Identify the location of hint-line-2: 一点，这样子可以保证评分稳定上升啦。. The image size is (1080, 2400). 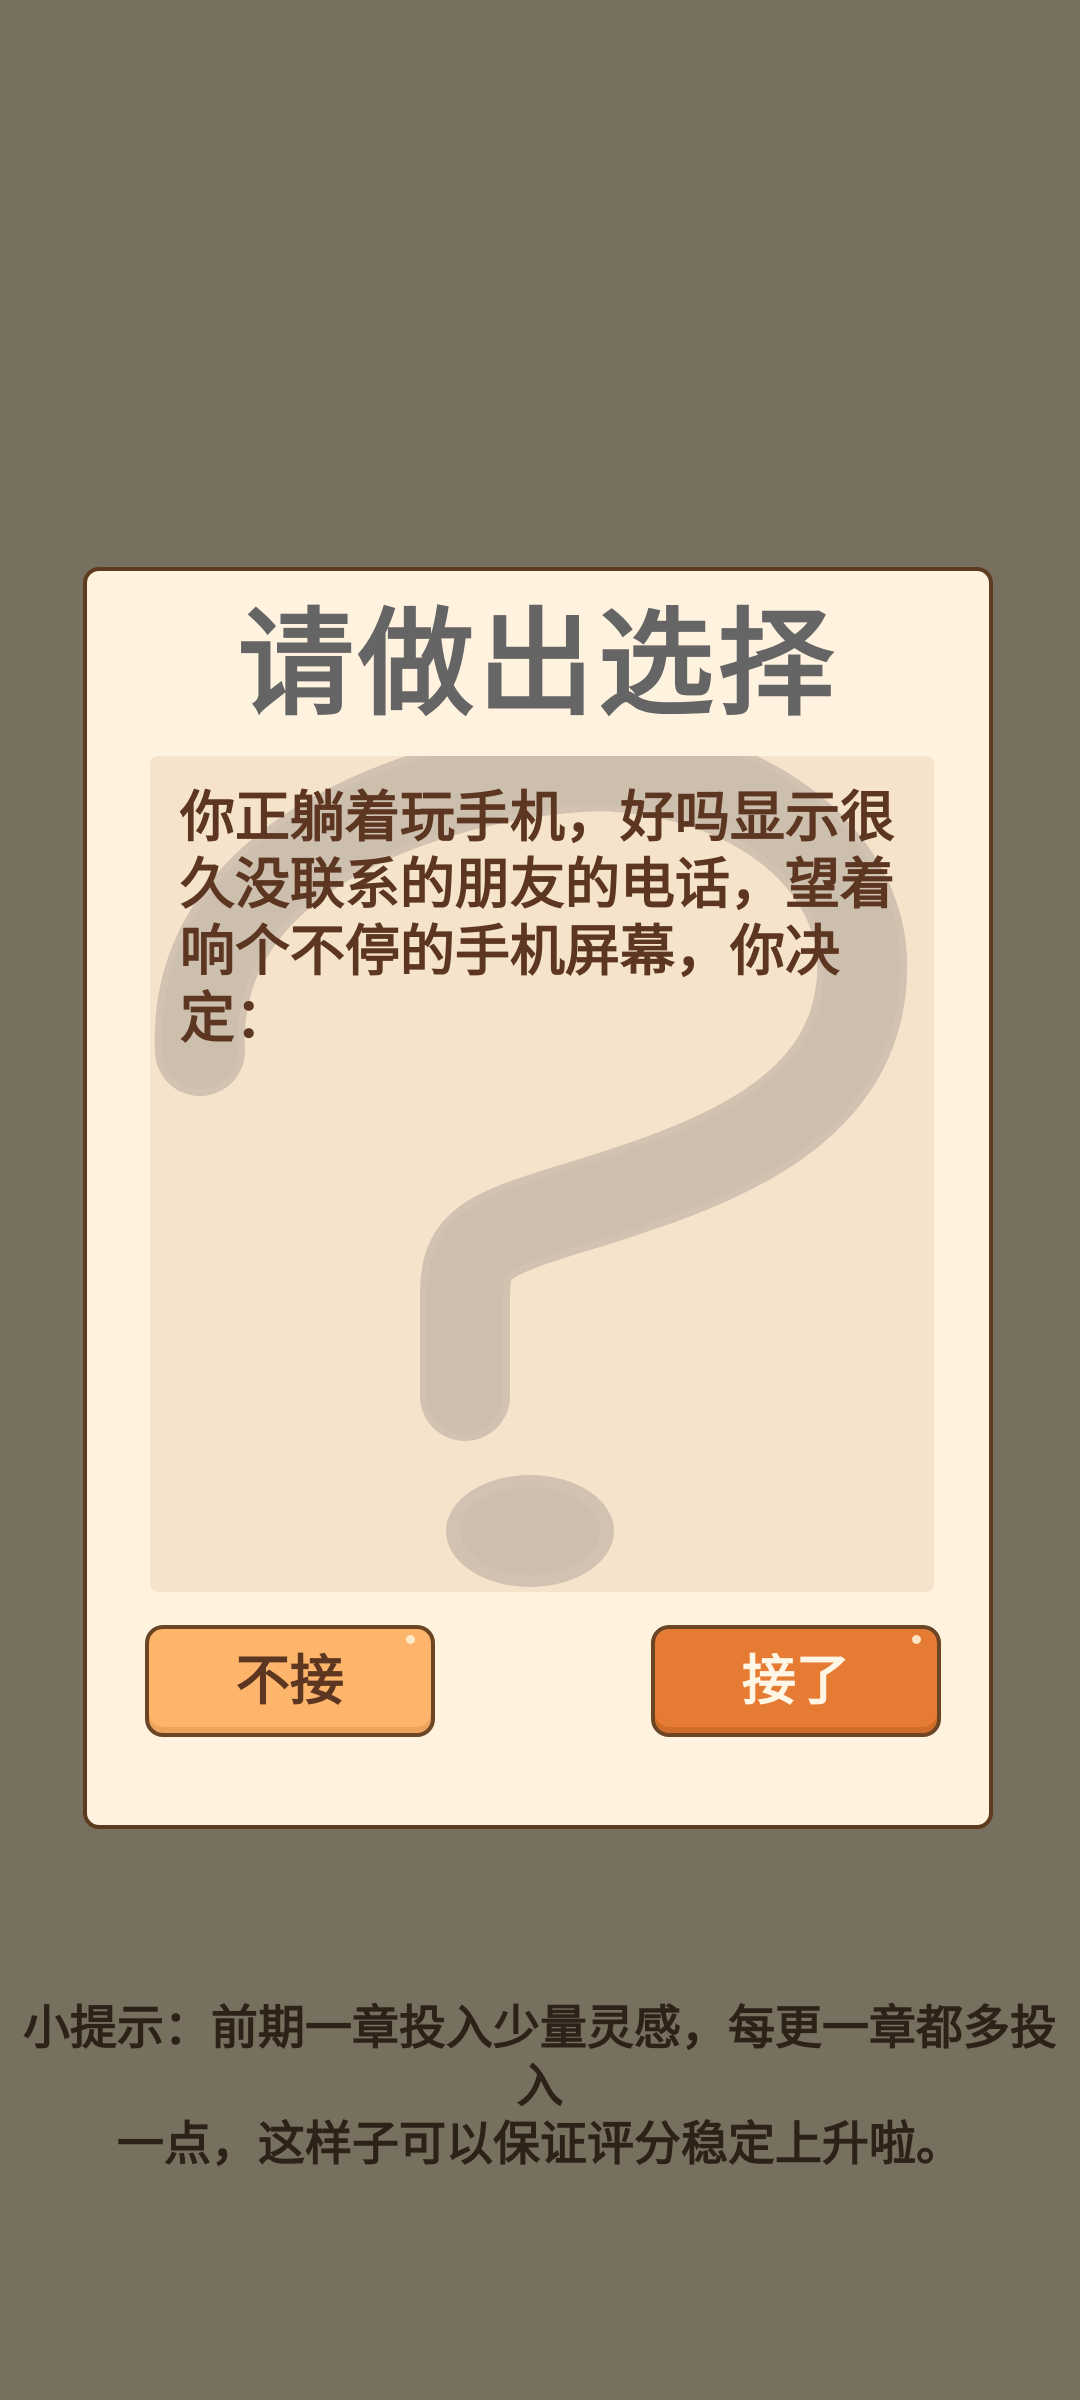
(540, 2144).